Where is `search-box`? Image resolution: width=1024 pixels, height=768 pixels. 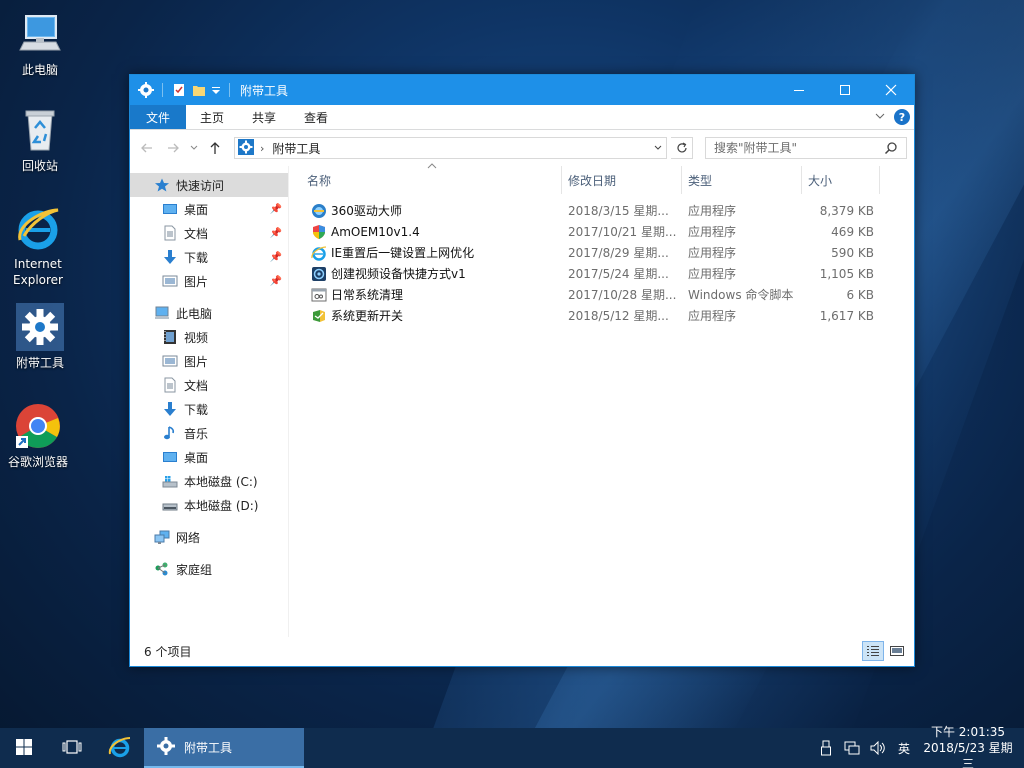 search-box is located at coordinates (806, 148).